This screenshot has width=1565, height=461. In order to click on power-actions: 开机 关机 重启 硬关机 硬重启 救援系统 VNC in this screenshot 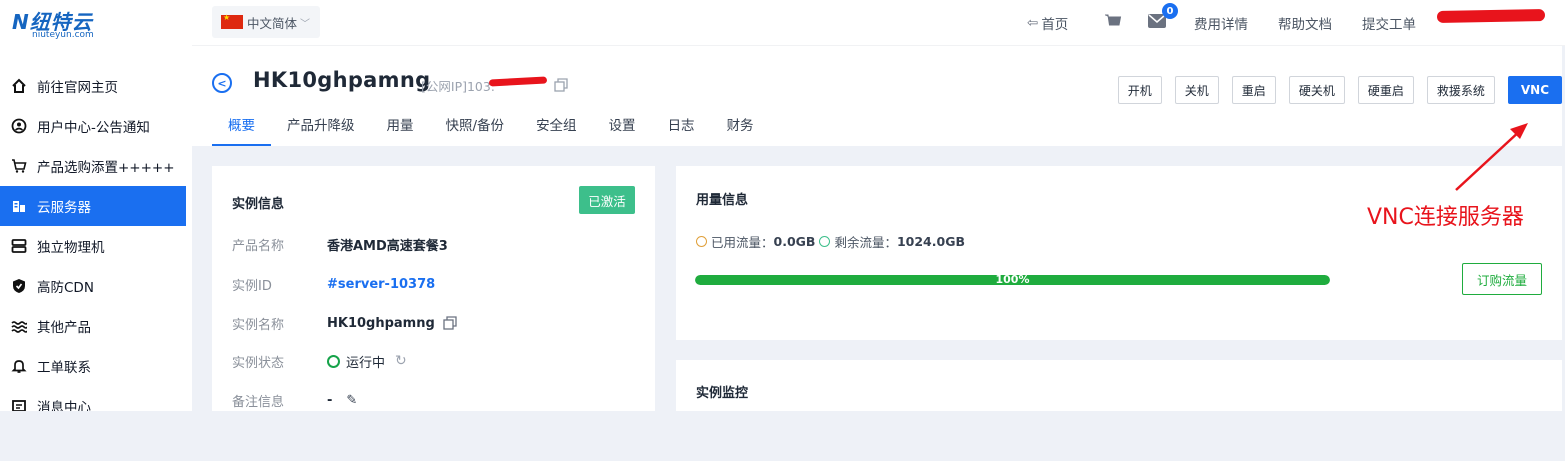, I will do `click(1339, 90)`.